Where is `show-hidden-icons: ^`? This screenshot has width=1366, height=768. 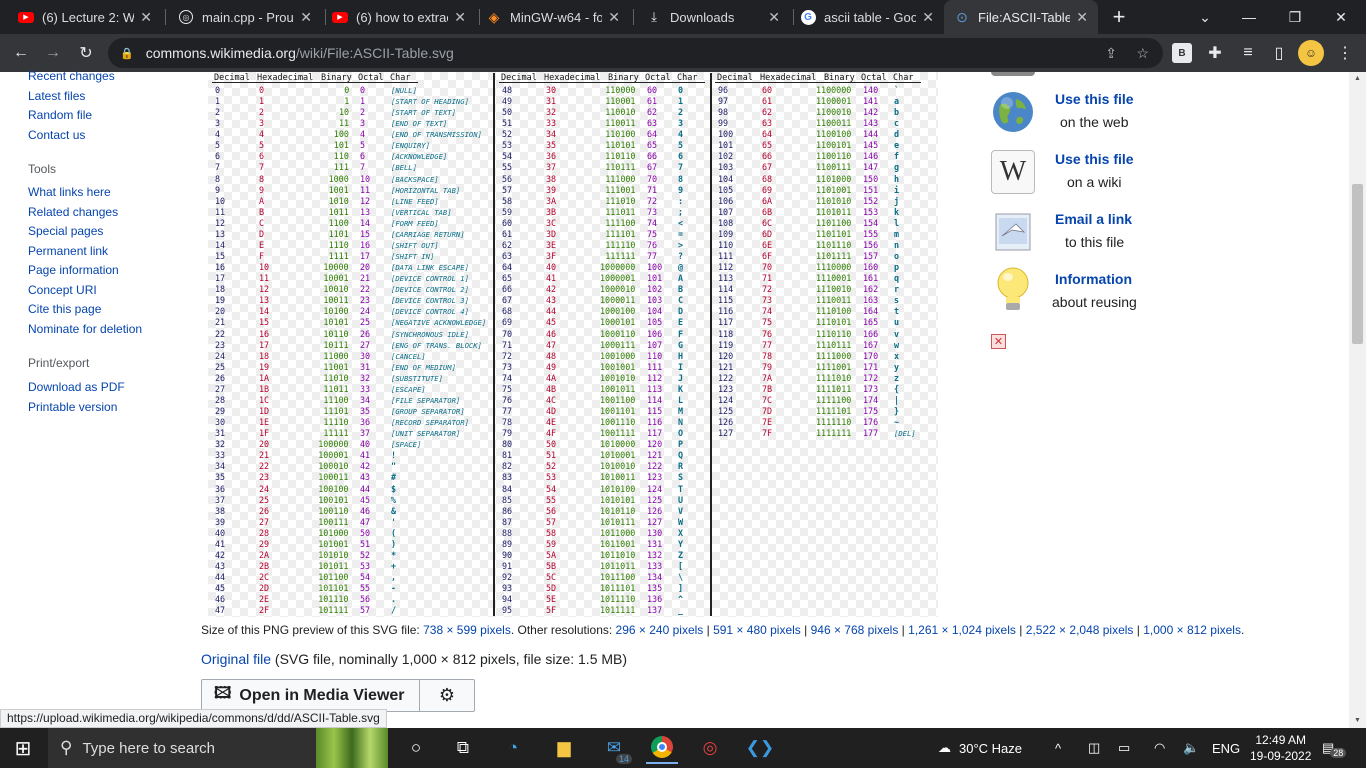
show-hidden-icons: ^ is located at coordinates (1058, 748).